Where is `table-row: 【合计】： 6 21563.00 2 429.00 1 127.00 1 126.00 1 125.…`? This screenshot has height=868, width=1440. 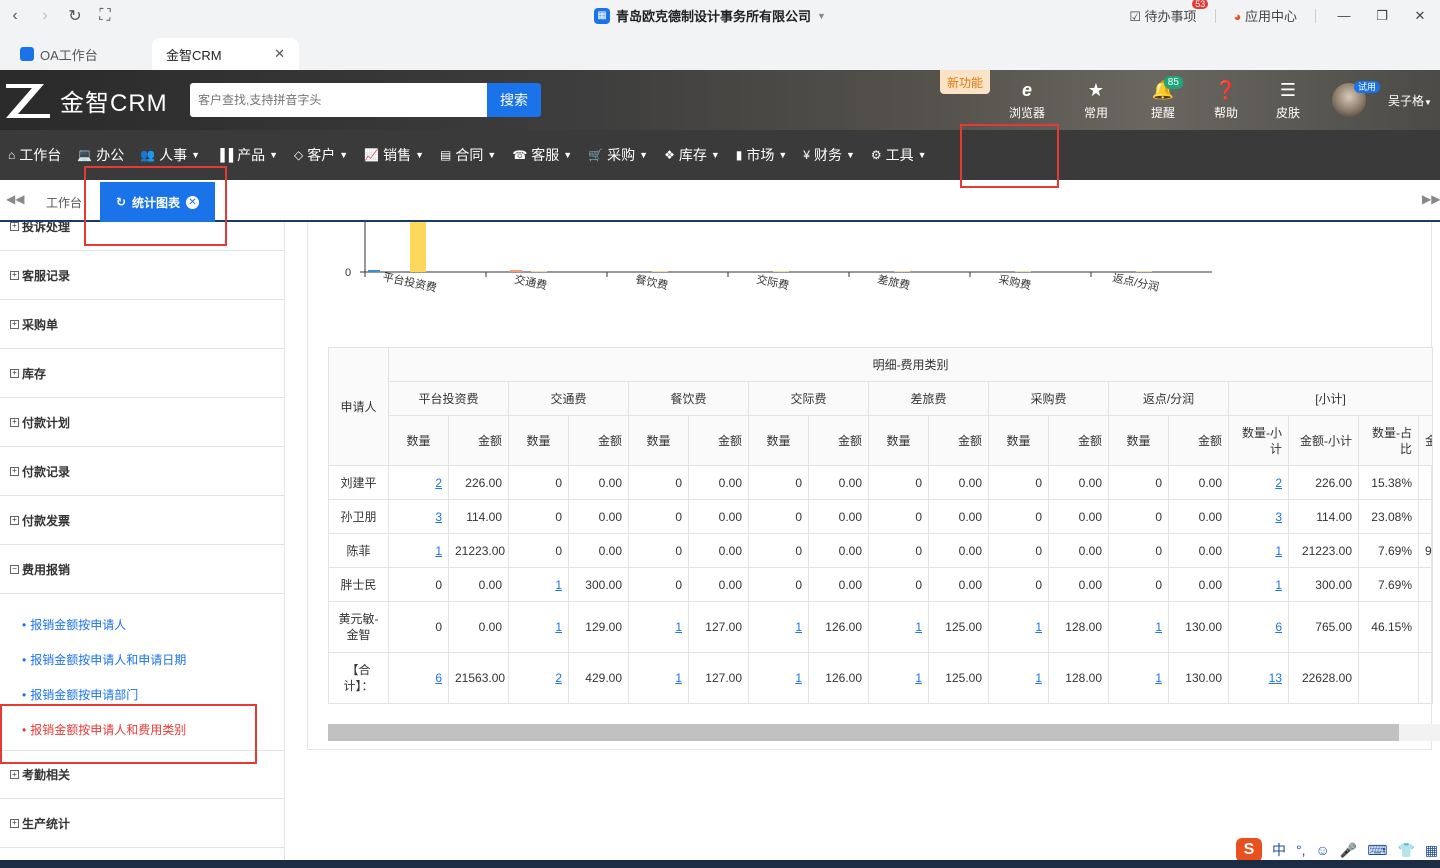 table-row: 【合计】： 6 21563.00 2 429.00 1 127.00 1 126.00 1 125.… is located at coordinates (881, 678).